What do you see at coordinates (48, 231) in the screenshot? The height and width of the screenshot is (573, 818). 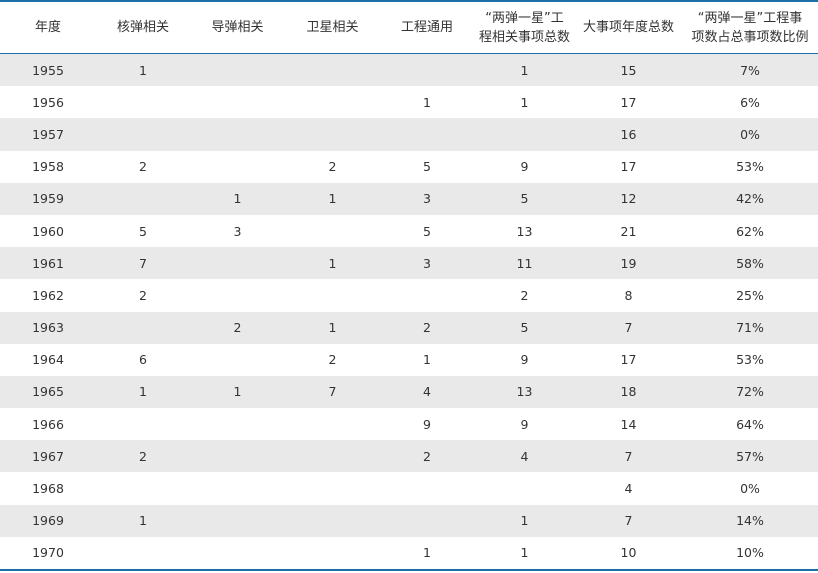 I see `cell-year: 1960` at bounding box center [48, 231].